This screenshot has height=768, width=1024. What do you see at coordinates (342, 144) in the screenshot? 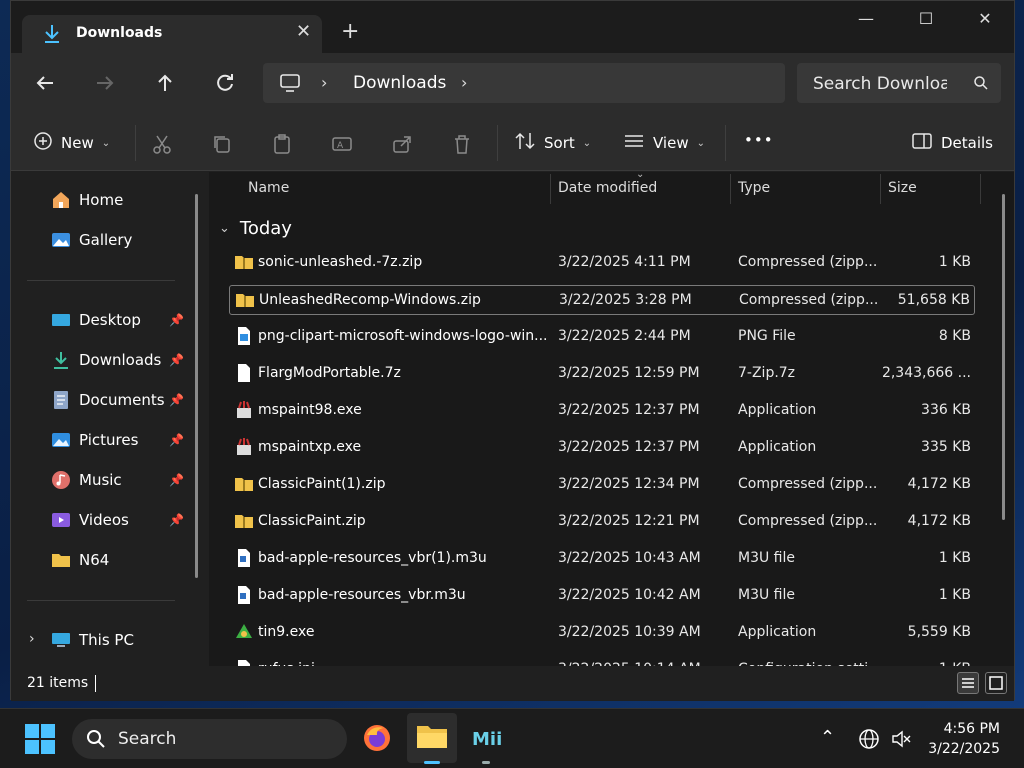
I see `rename-icon: A` at bounding box center [342, 144].